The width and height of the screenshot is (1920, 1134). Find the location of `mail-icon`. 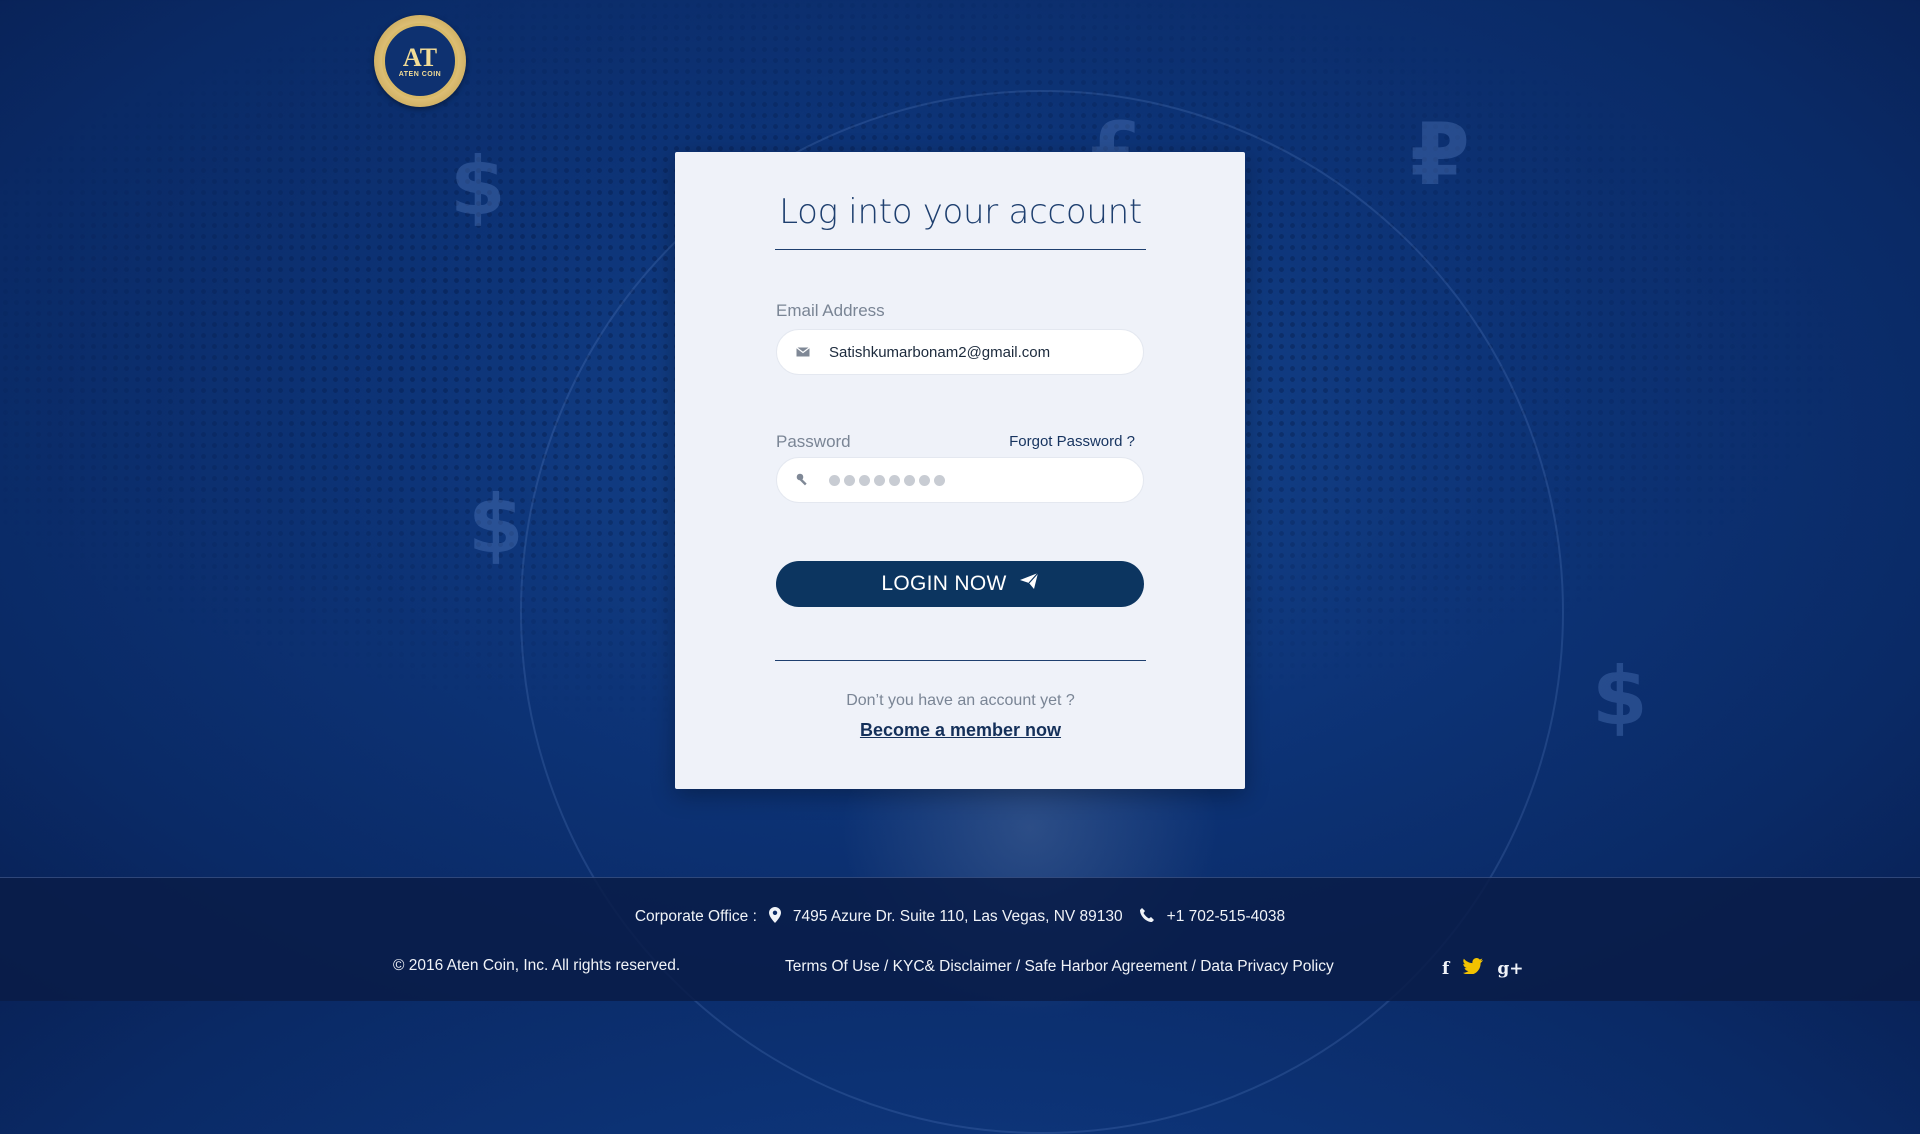

mail-icon is located at coordinates (803, 352).